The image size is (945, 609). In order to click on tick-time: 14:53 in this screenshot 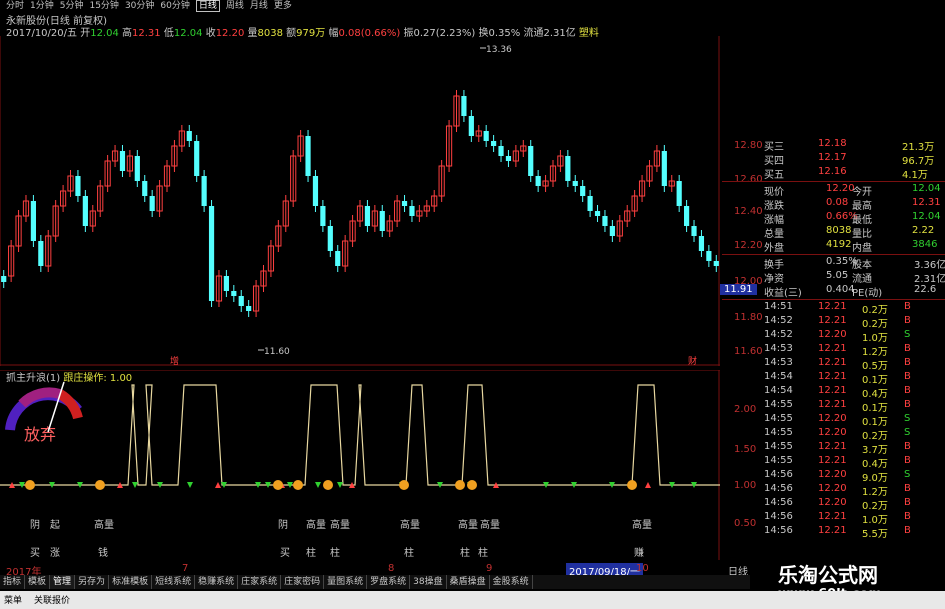, I will do `click(778, 362)`.